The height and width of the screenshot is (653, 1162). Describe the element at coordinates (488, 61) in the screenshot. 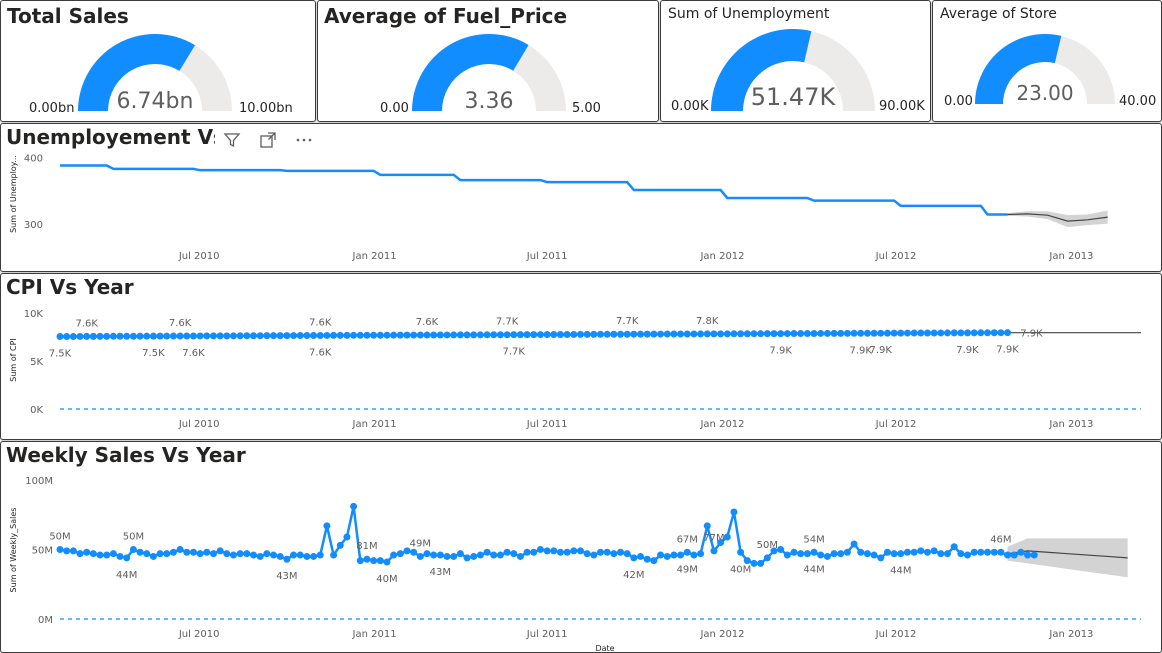

I see `gauge-card-fuel-price: Average of Fuel_Price 3.36 0.00 5.00` at that location.